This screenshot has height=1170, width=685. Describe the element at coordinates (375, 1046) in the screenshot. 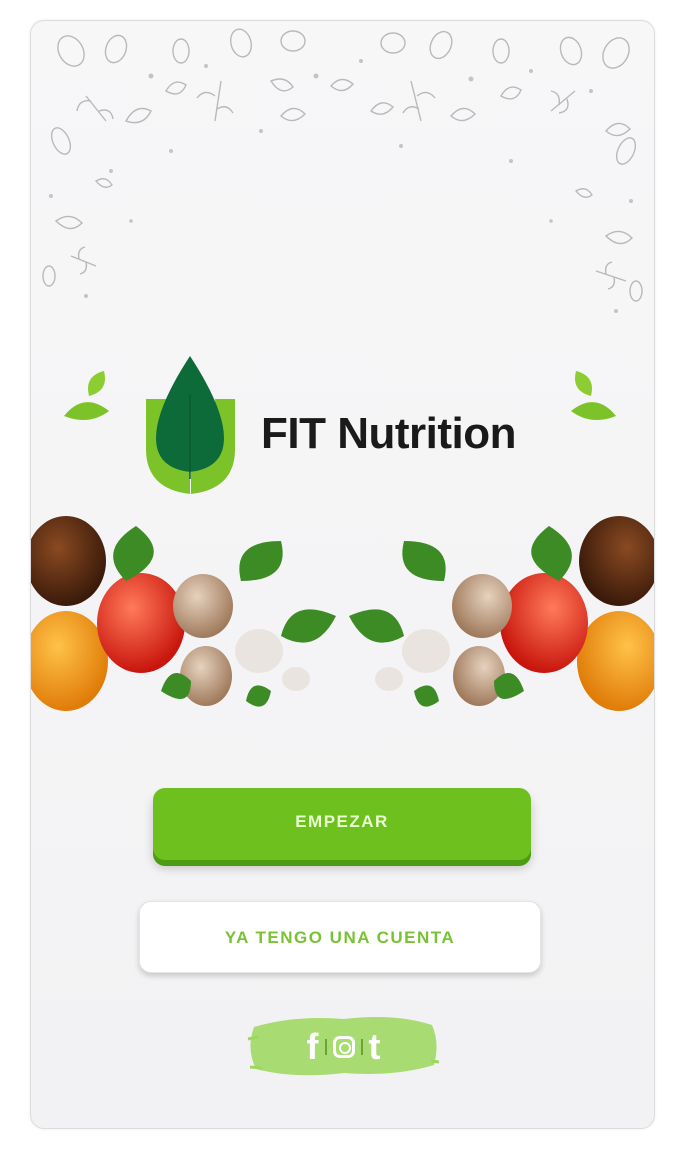

I see `tumblr-icon: t` at that location.